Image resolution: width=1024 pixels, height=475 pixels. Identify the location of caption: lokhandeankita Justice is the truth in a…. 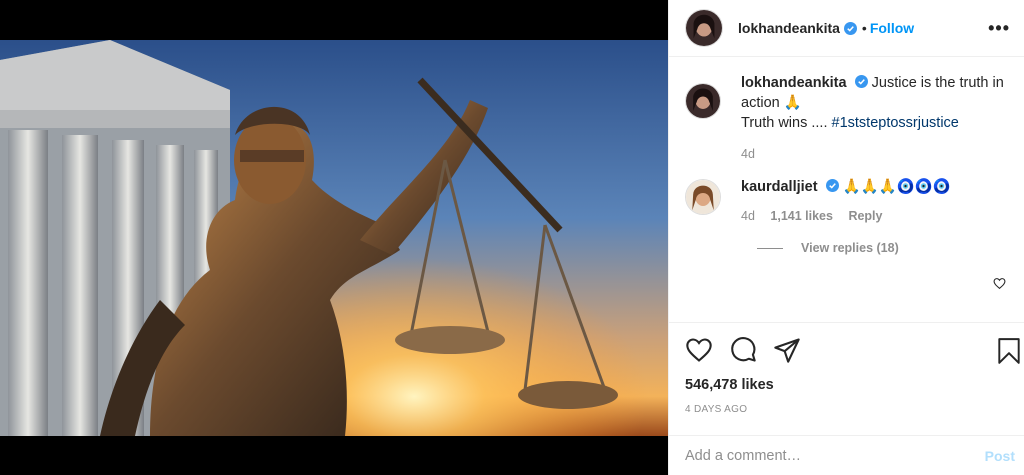
(846, 117).